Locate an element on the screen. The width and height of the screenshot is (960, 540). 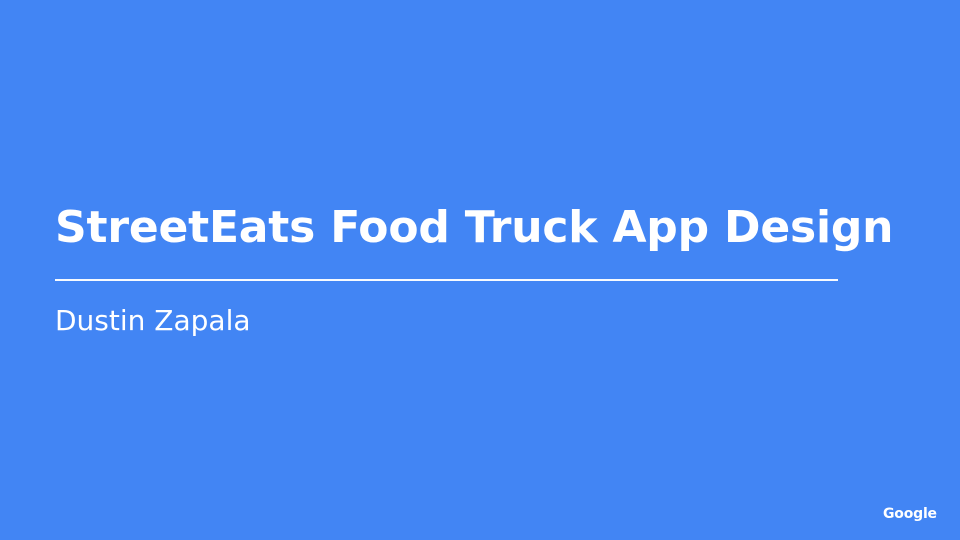
slide-subtitle: Dustin Zapala is located at coordinates (153, 320).